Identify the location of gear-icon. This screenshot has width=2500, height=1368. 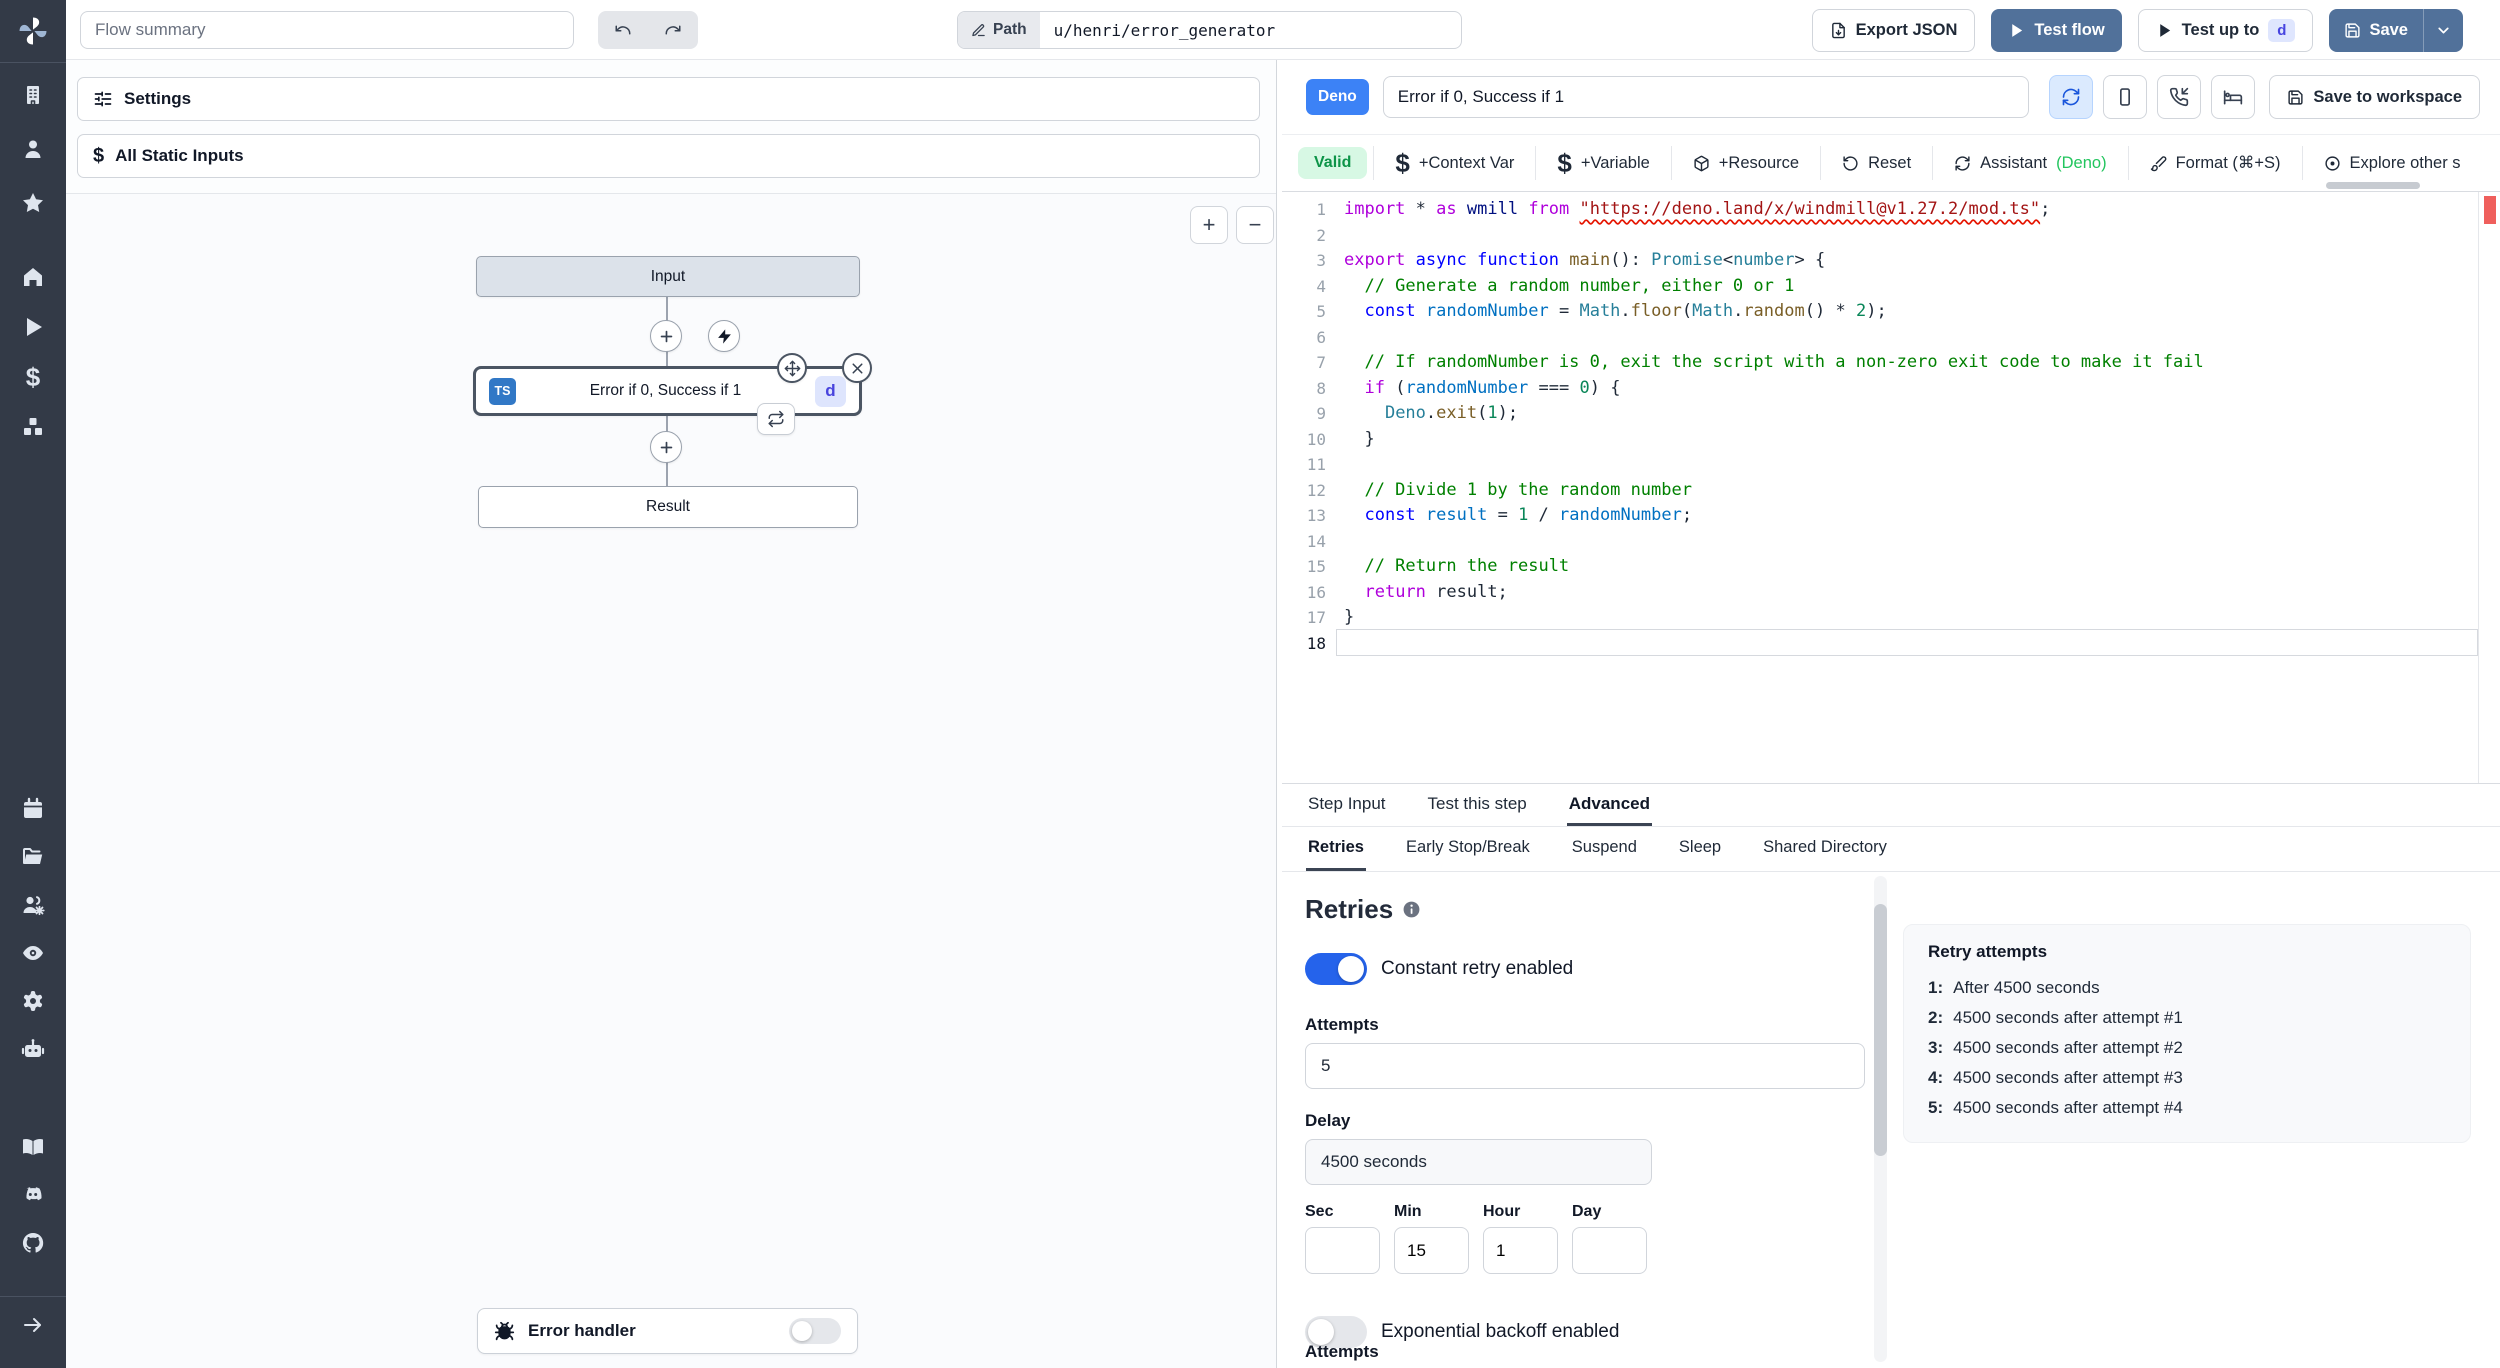
(33, 1001).